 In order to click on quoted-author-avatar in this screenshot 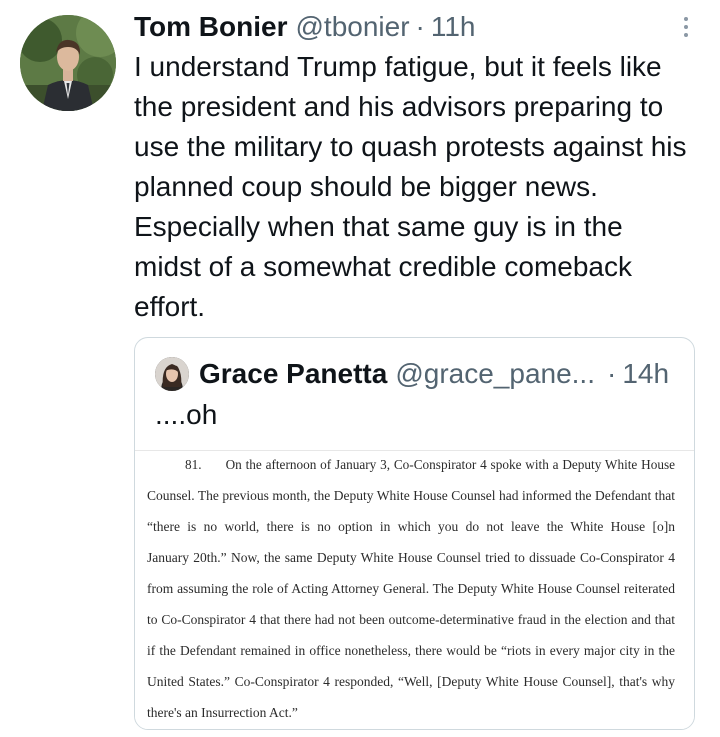, I will do `click(172, 374)`.